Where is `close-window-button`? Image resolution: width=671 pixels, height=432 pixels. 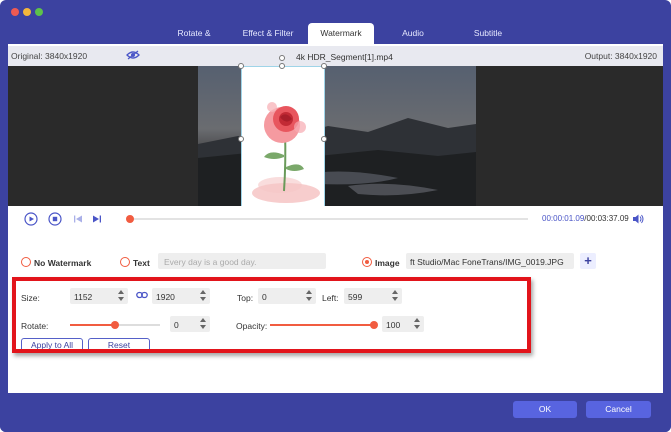
close-window-button is located at coordinates (15, 12).